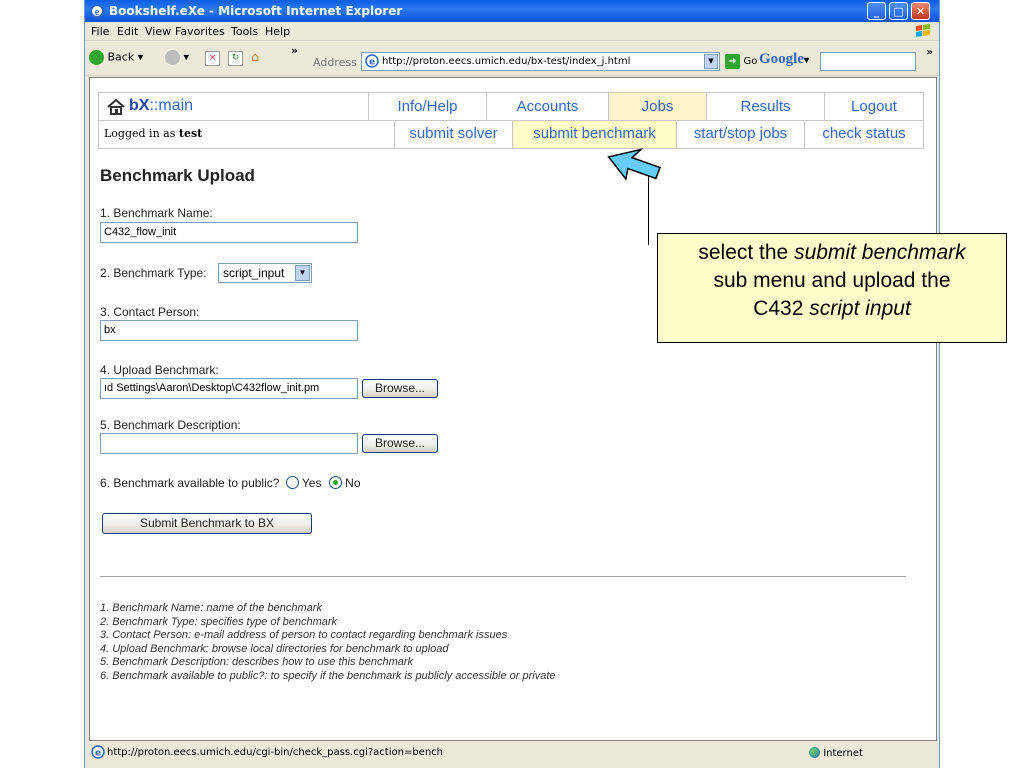  I want to click on subnav-check-status: check status, so click(864, 134).